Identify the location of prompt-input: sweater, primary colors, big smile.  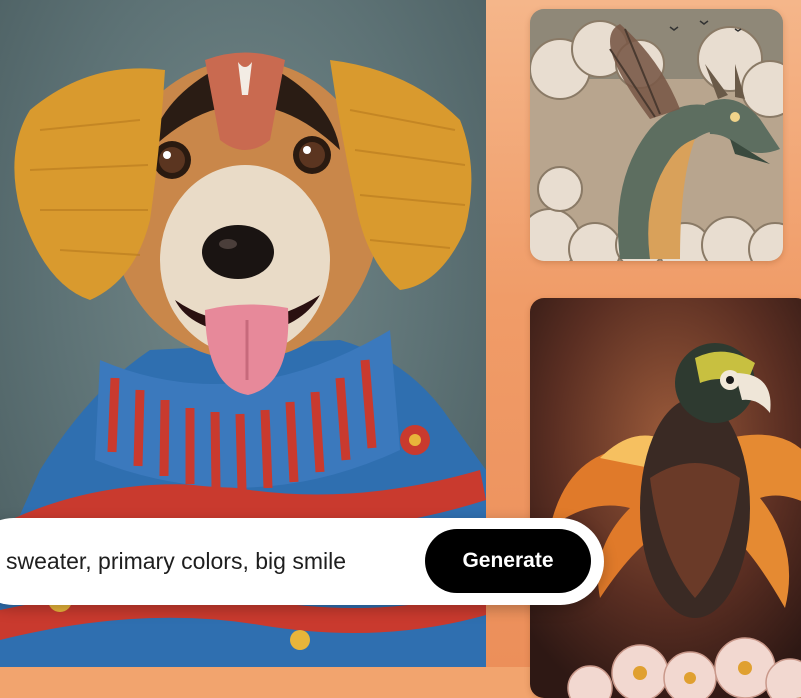
(176, 561).